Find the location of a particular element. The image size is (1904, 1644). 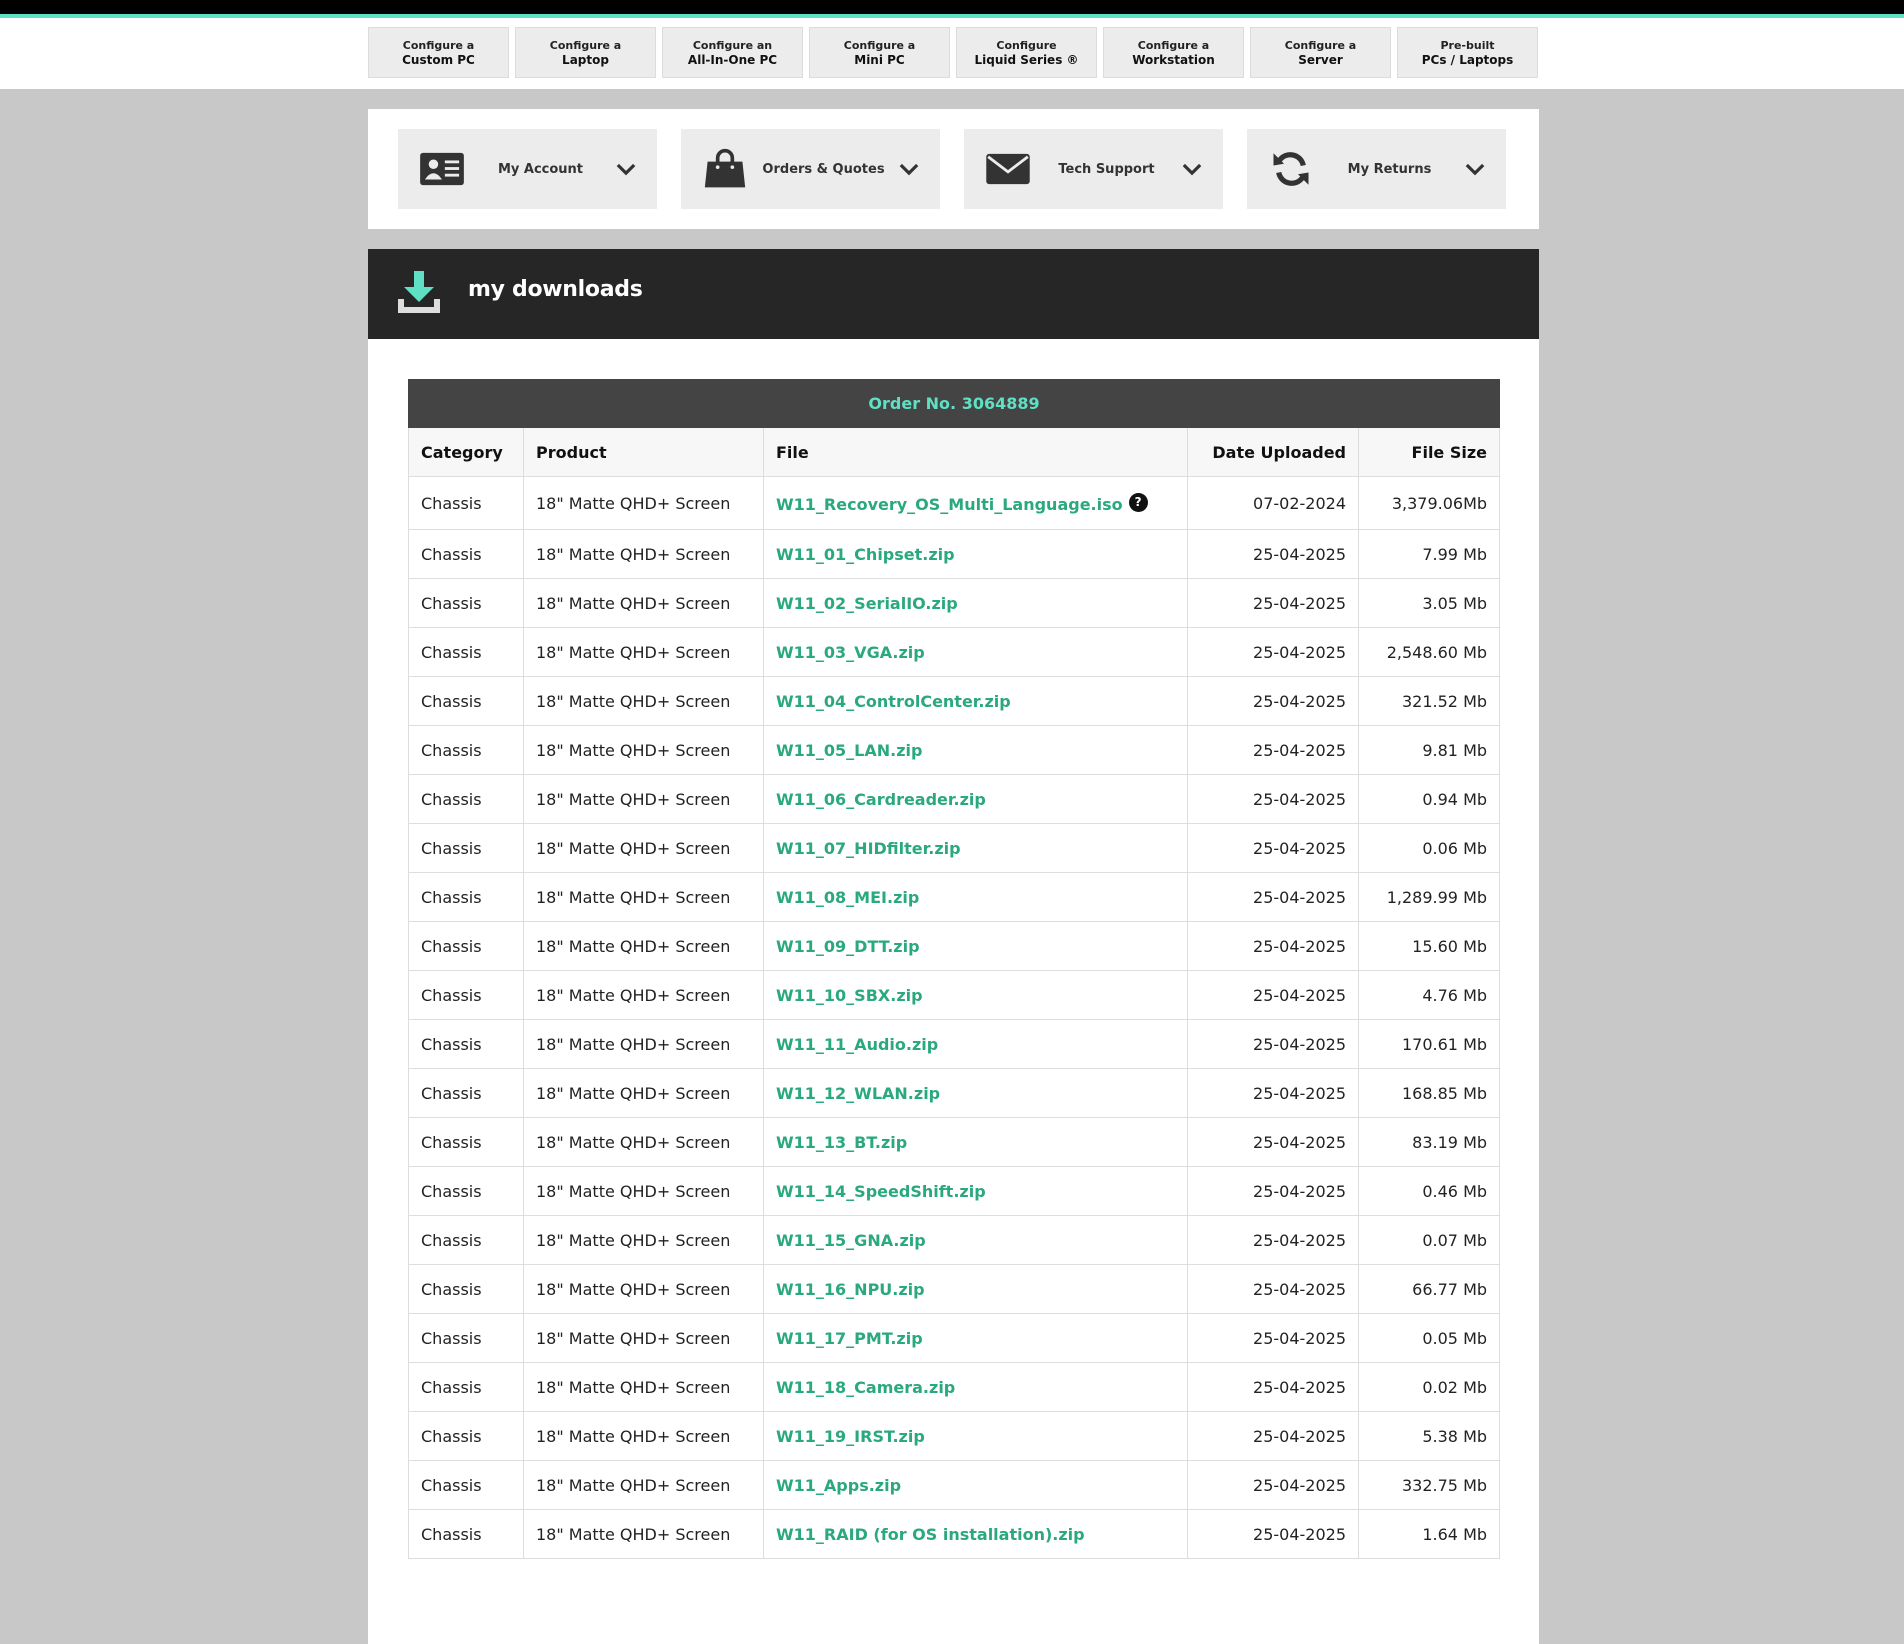

cell-file: W11_13_BT.zip is located at coordinates (975, 1142).